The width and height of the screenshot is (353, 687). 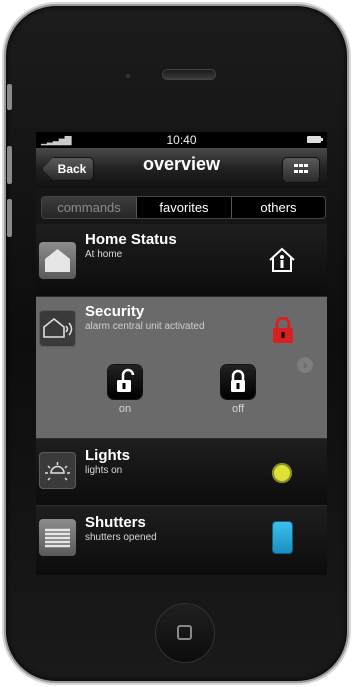 What do you see at coordinates (115, 311) in the screenshot?
I see `row-title: Security` at bounding box center [115, 311].